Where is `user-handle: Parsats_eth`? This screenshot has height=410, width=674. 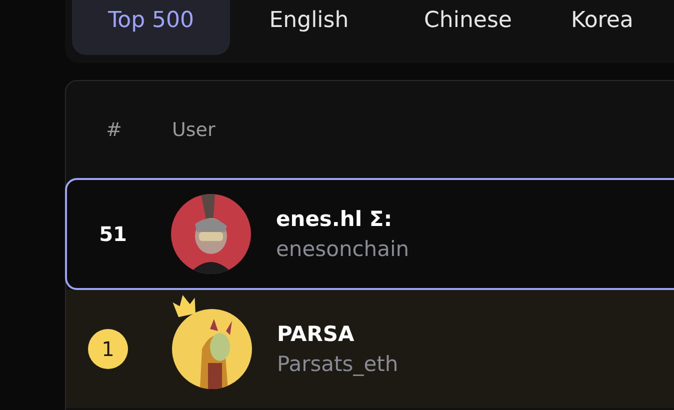 user-handle: Parsats_eth is located at coordinates (337, 364).